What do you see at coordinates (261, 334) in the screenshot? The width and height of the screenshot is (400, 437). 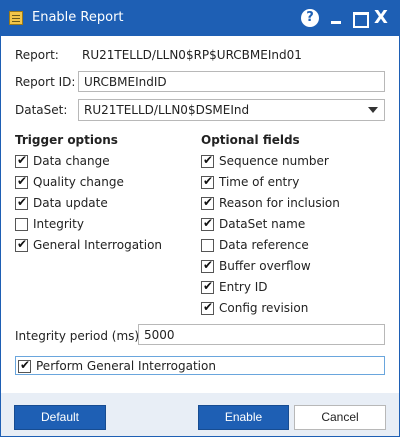 I see `integrity-period-input: 5000` at bounding box center [261, 334].